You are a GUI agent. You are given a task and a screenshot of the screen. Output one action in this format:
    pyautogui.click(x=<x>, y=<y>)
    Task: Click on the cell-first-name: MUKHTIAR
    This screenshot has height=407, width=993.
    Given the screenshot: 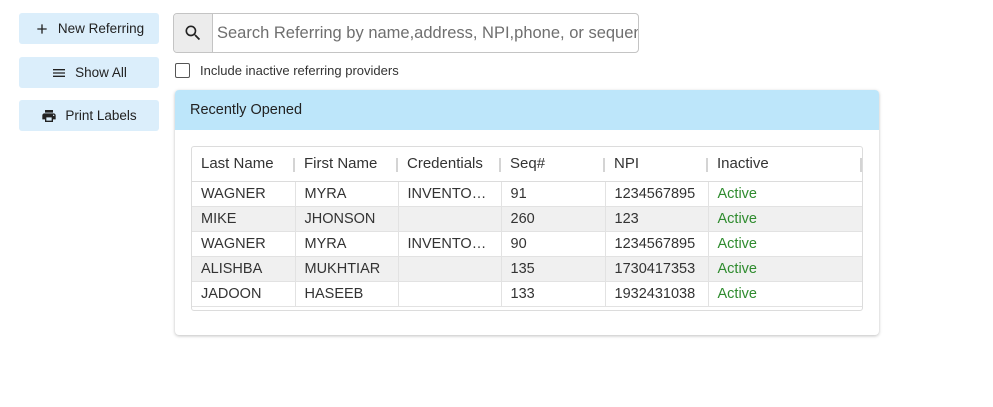 What is the action you would take?
    pyautogui.click(x=347, y=269)
    